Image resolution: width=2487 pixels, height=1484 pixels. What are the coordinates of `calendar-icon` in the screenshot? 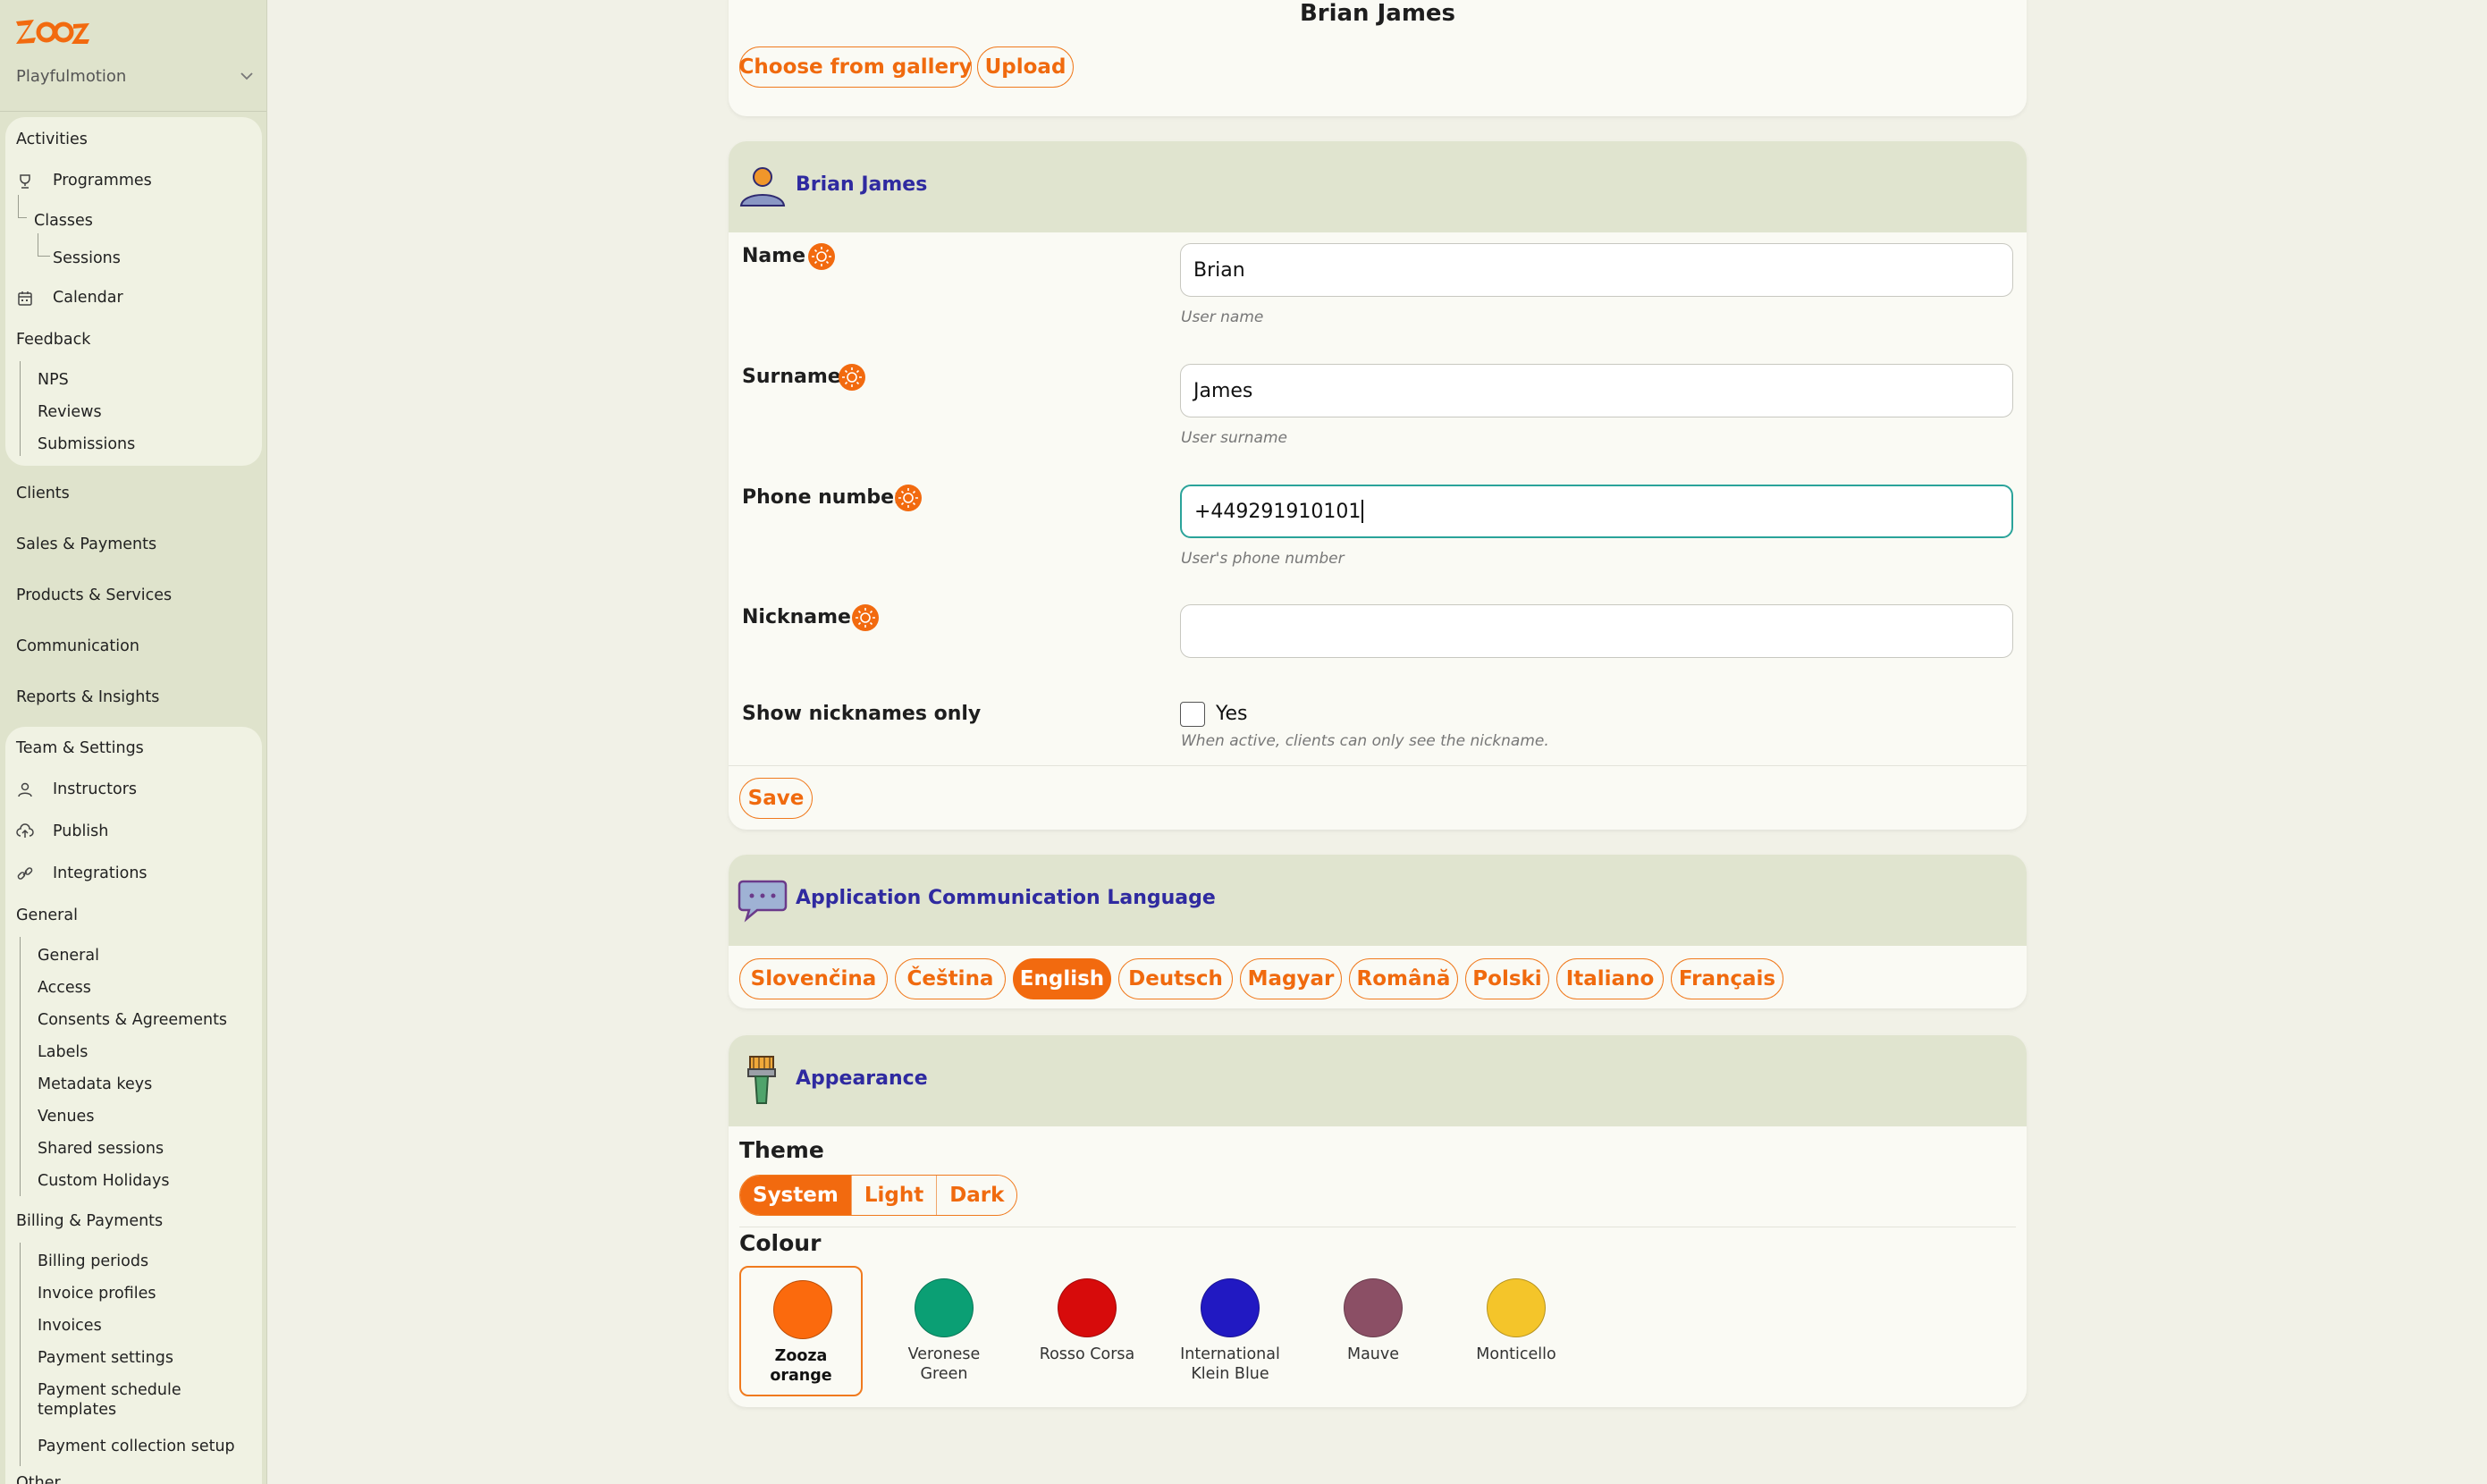 It's located at (25, 298).